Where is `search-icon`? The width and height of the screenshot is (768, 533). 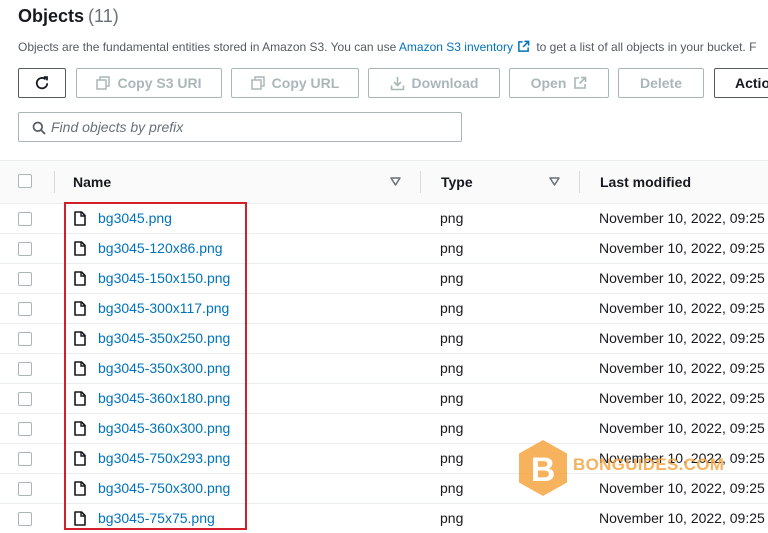 search-icon is located at coordinates (39, 128).